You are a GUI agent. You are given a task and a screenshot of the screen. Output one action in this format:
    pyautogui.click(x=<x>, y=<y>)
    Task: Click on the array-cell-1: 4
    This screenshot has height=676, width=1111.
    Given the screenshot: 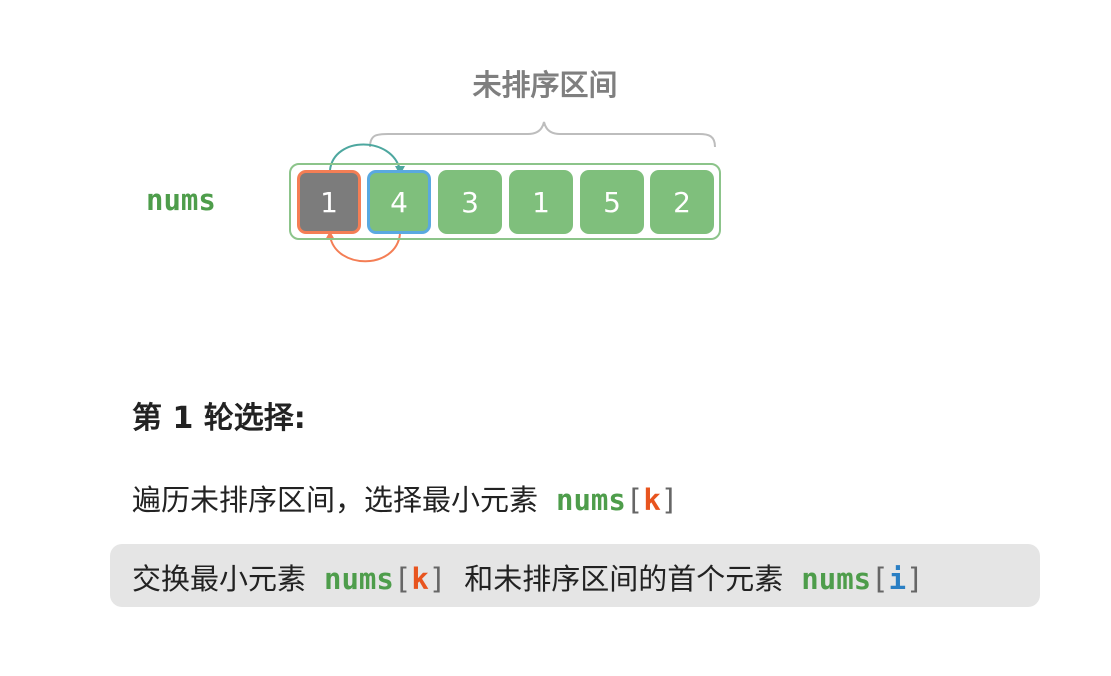 What is the action you would take?
    pyautogui.click(x=399, y=202)
    